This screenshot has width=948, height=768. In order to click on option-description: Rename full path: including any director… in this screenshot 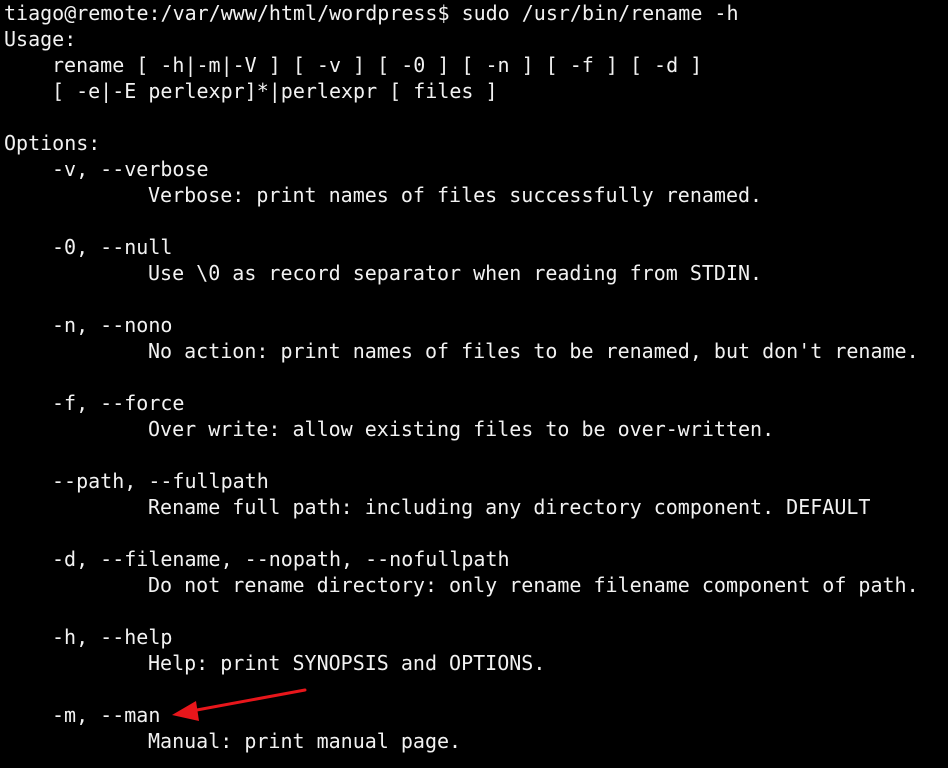, I will do `click(509, 507)`.